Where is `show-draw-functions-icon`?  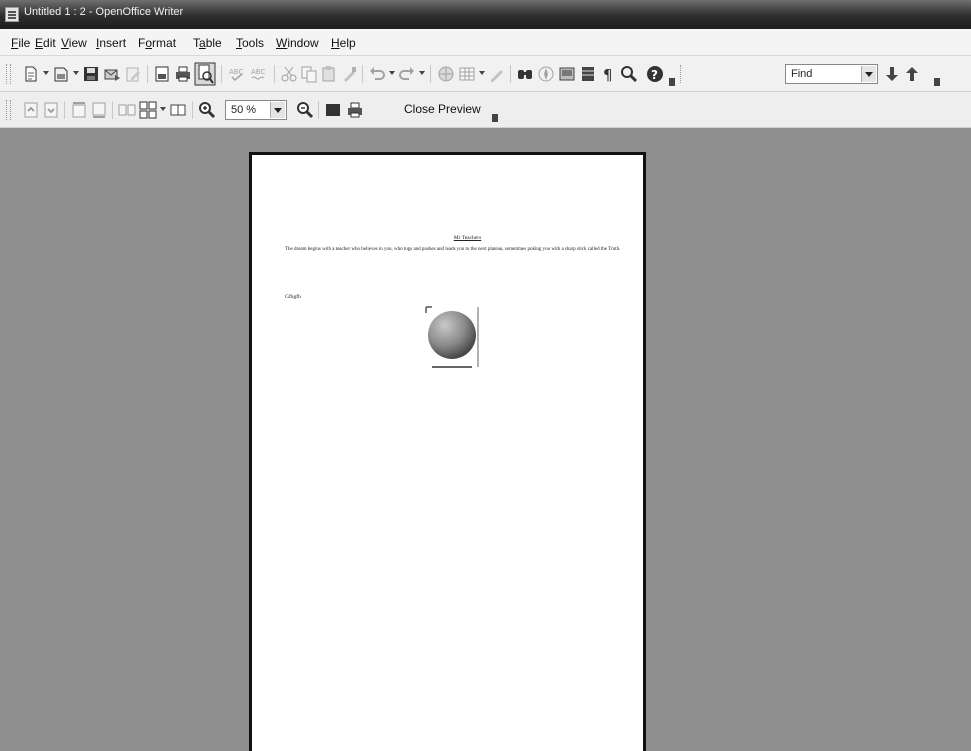
show-draw-functions-icon is located at coordinates (497, 74).